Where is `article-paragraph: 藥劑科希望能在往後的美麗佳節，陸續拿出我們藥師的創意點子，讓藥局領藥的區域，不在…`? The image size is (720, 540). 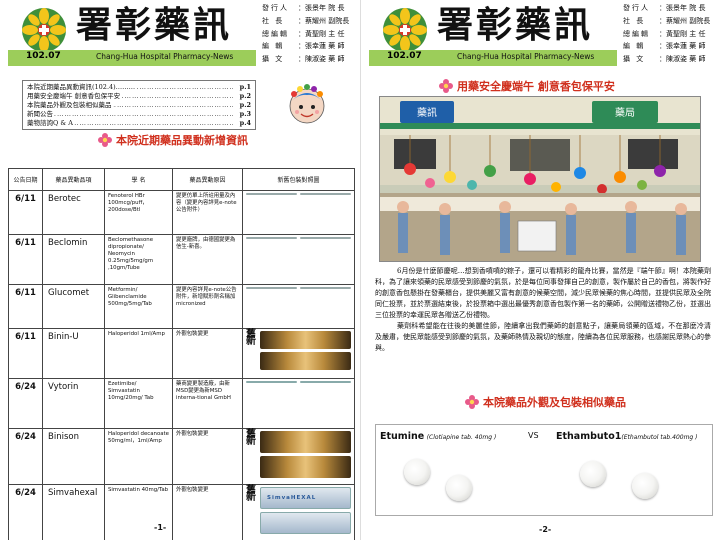
article-paragraph: 藥劑科希望能在往後的美麗佳節，陸續拿出我們藥師的創意點子，讓藥局領藥的區域，不在… is located at coordinates (543, 337).